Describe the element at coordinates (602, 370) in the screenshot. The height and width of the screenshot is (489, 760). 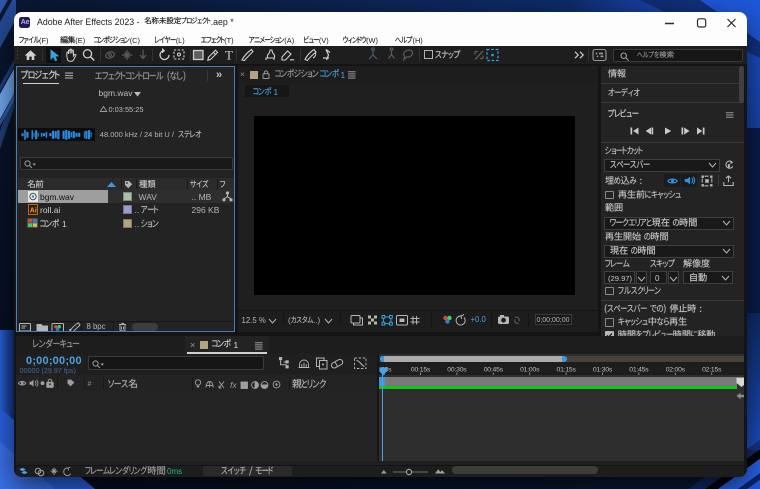
I see `svg-text: 01:30s` at that location.